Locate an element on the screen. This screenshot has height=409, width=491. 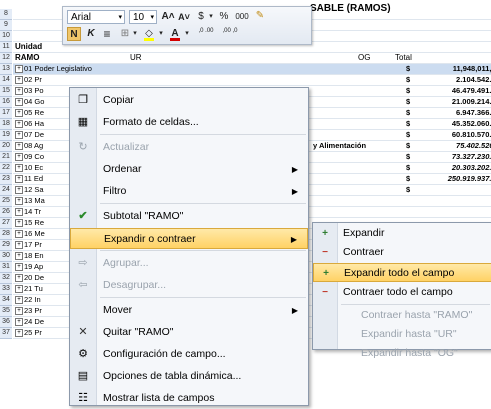
row-number: 10 is located at coordinates (6, 36).